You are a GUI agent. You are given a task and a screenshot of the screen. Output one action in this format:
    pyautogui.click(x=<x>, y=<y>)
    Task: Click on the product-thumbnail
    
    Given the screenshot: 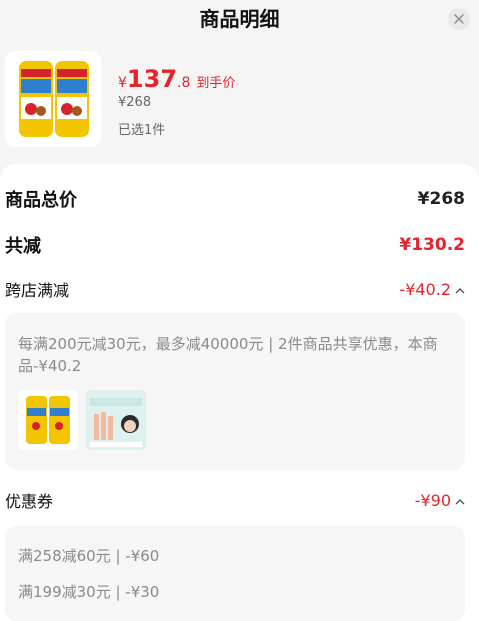 What is the action you would take?
    pyautogui.click(x=53, y=99)
    